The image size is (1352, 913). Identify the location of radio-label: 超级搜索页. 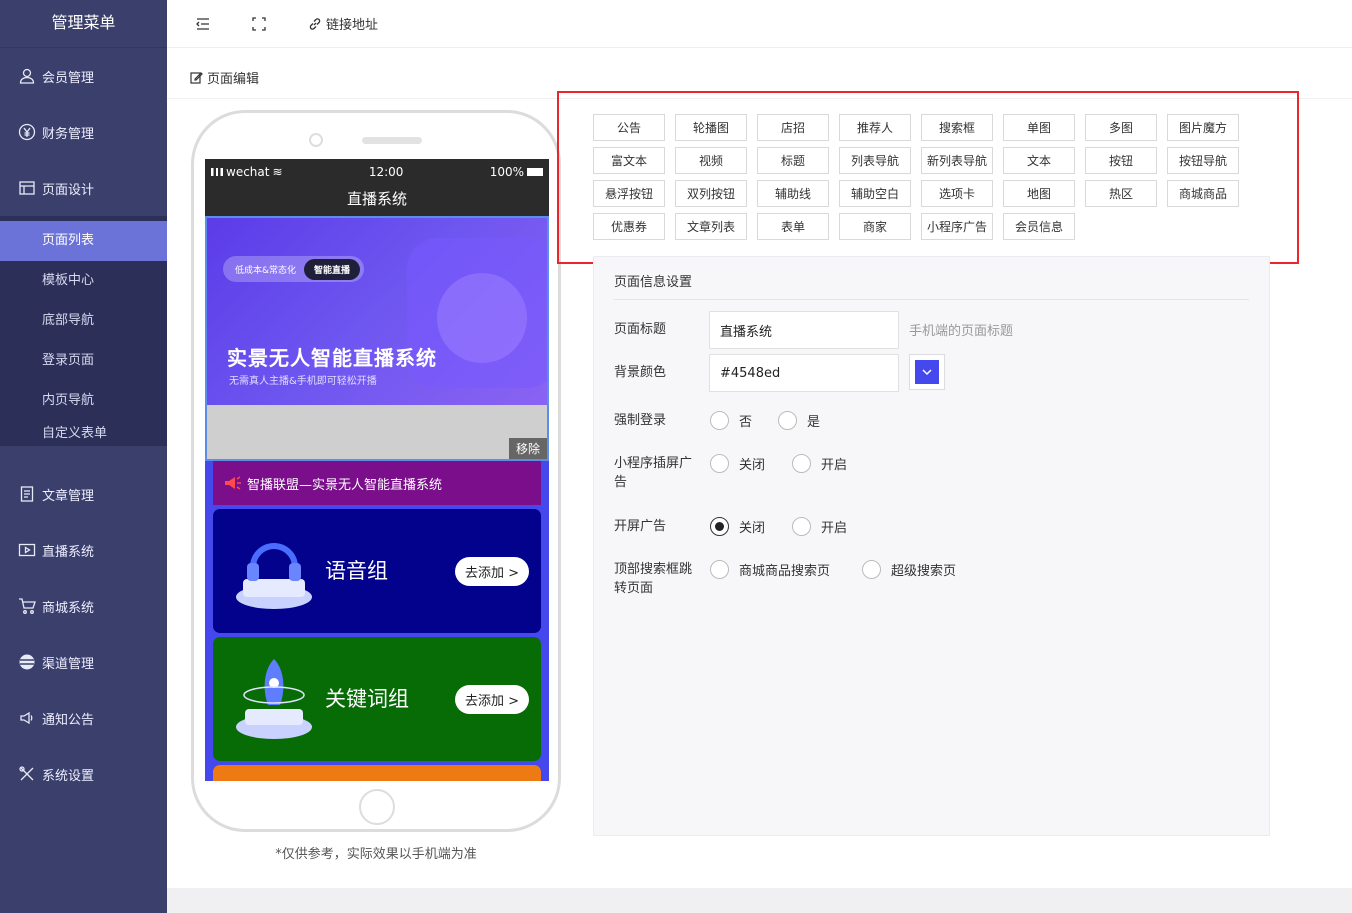
(924, 571).